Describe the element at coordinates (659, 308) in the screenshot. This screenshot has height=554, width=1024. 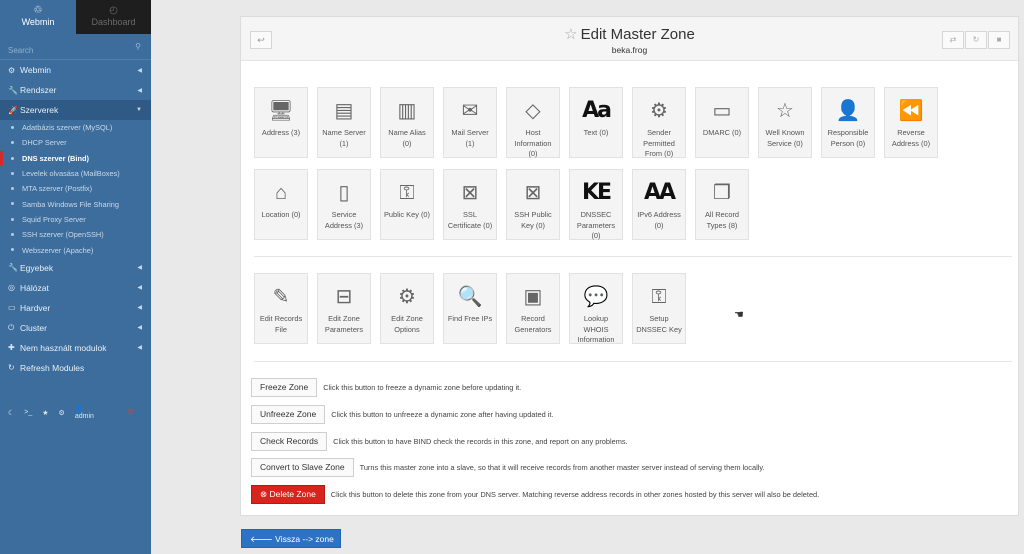
I see `tile-setup-dnssec-key: ⚿ Setup DNSSEC Key` at that location.